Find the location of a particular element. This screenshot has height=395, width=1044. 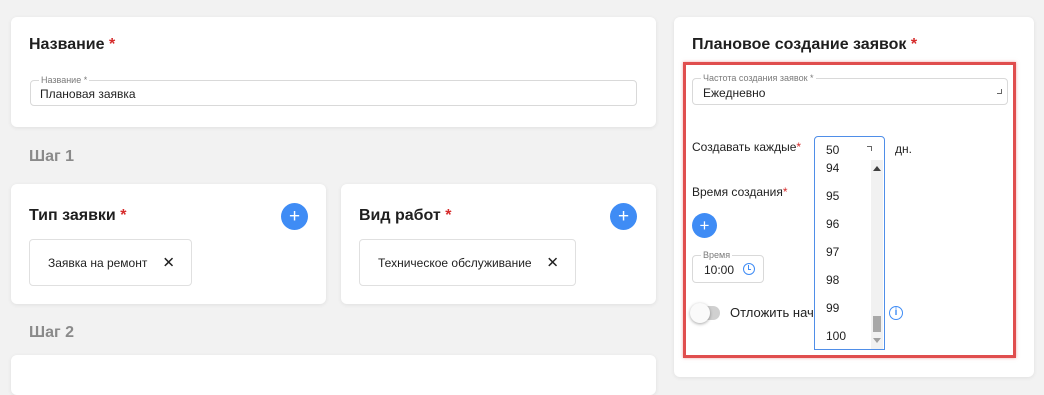

request-type-card: Тип заявки * + Заявка на ремонт ✕ is located at coordinates (168, 244).